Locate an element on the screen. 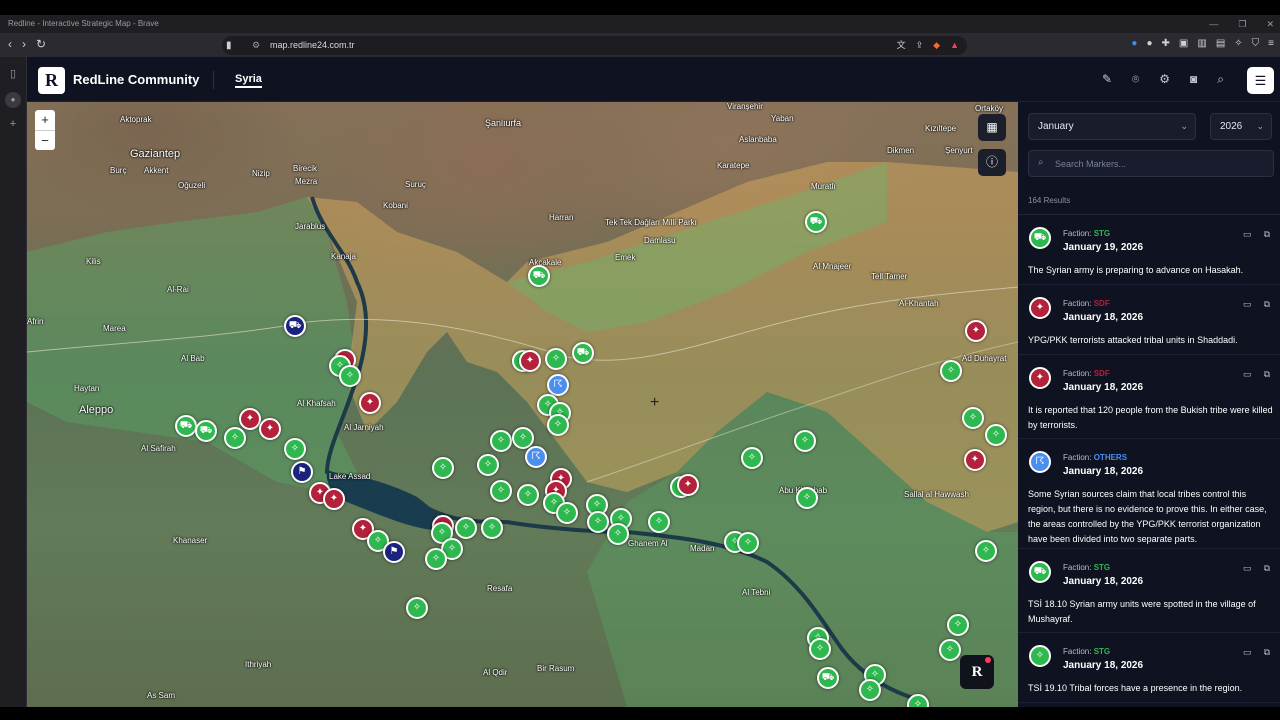 This screenshot has height=720, width=1280. search-icon: ⌕ is located at coordinates (1220, 79).